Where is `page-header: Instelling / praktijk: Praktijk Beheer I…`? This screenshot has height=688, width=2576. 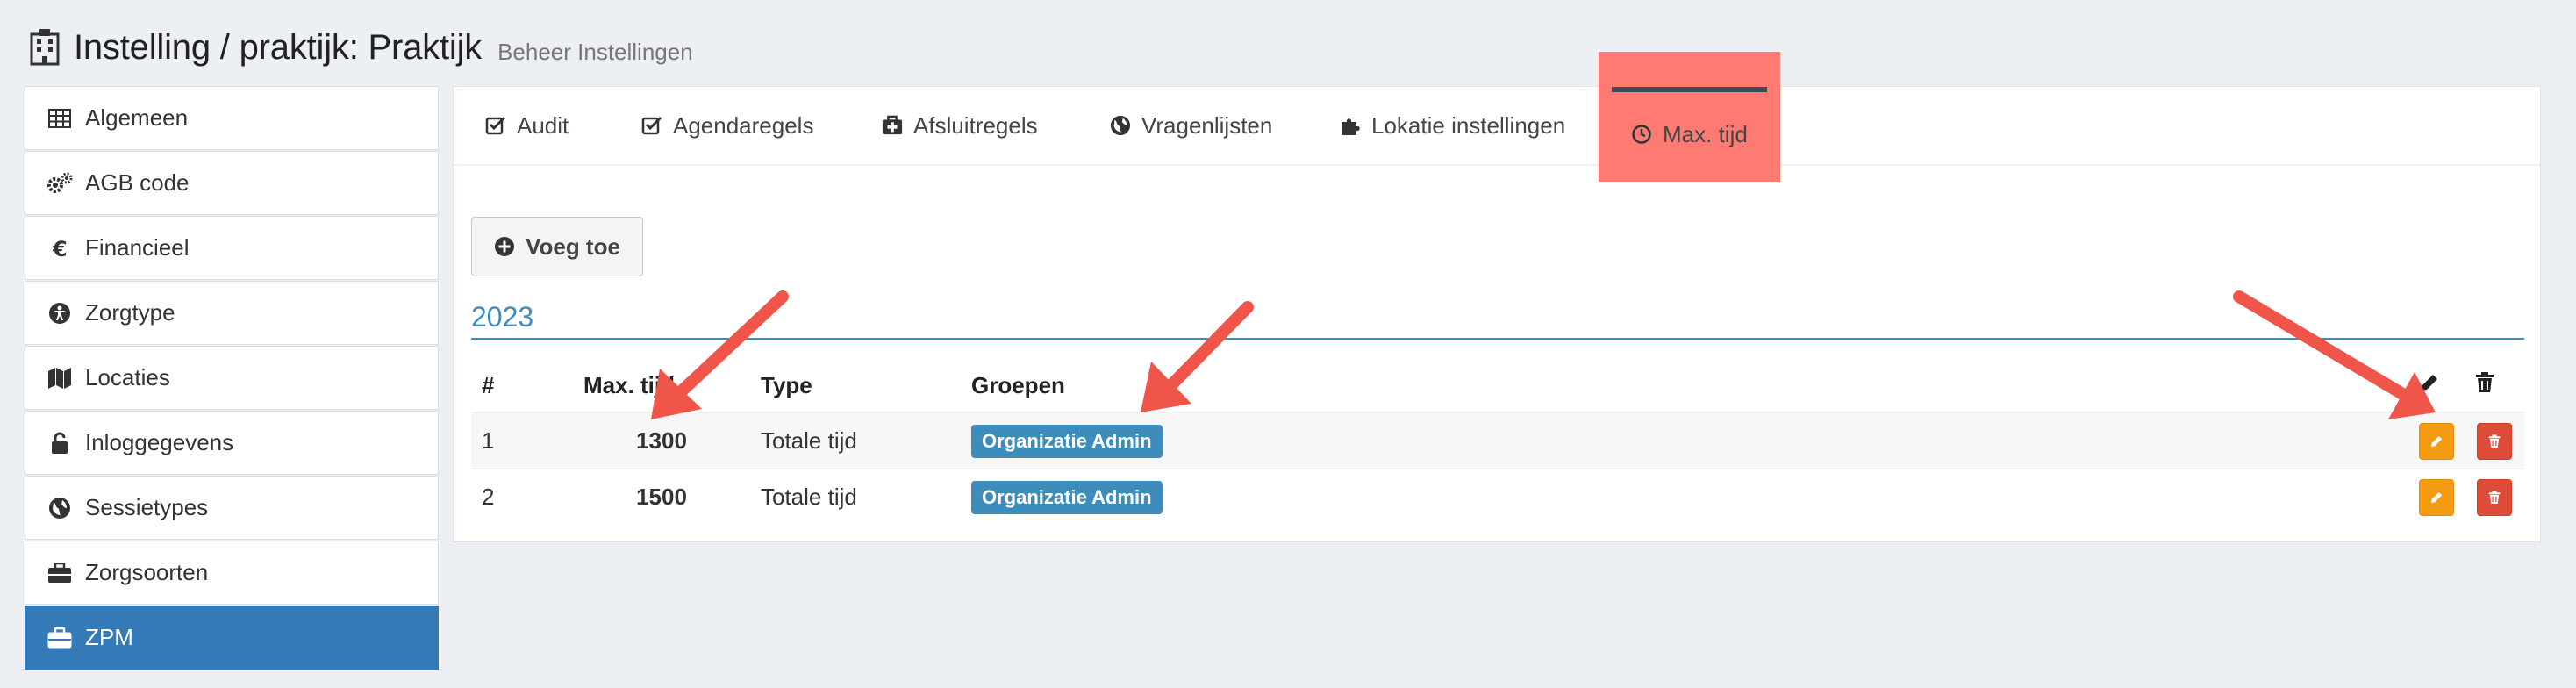
page-header: Instelling / praktijk: Praktijk Beheer I… is located at coordinates (361, 47).